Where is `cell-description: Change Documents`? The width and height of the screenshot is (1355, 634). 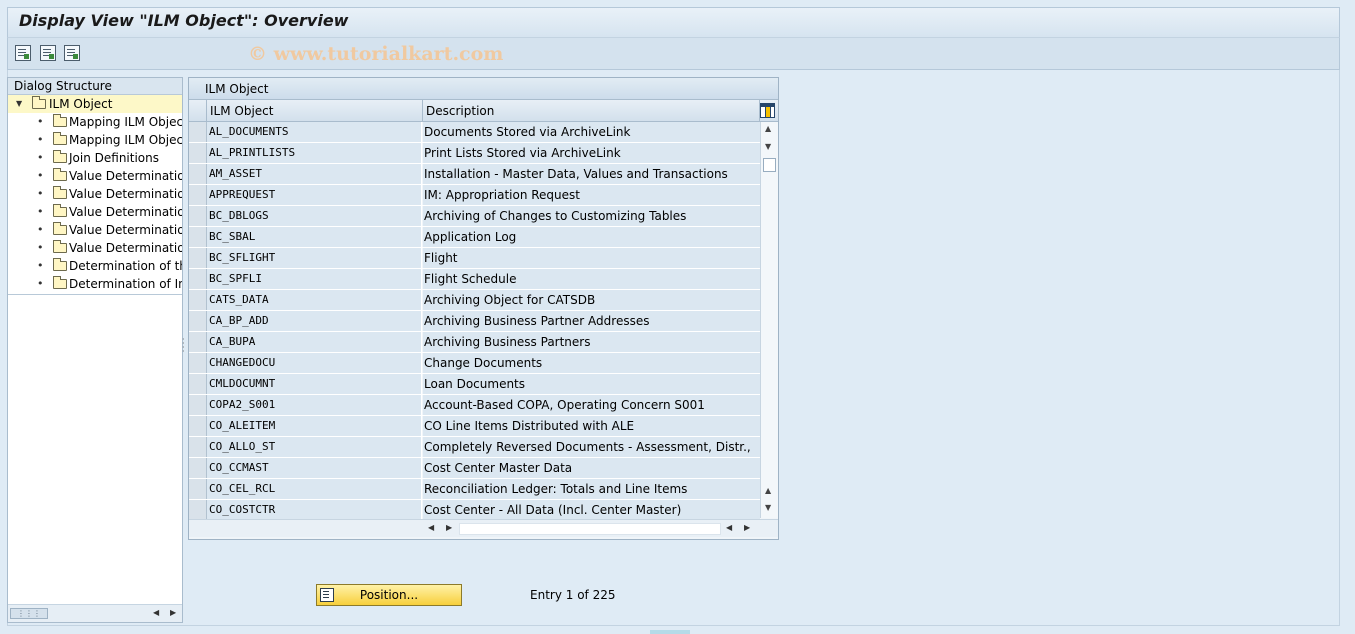 cell-description: Change Documents is located at coordinates (591, 363).